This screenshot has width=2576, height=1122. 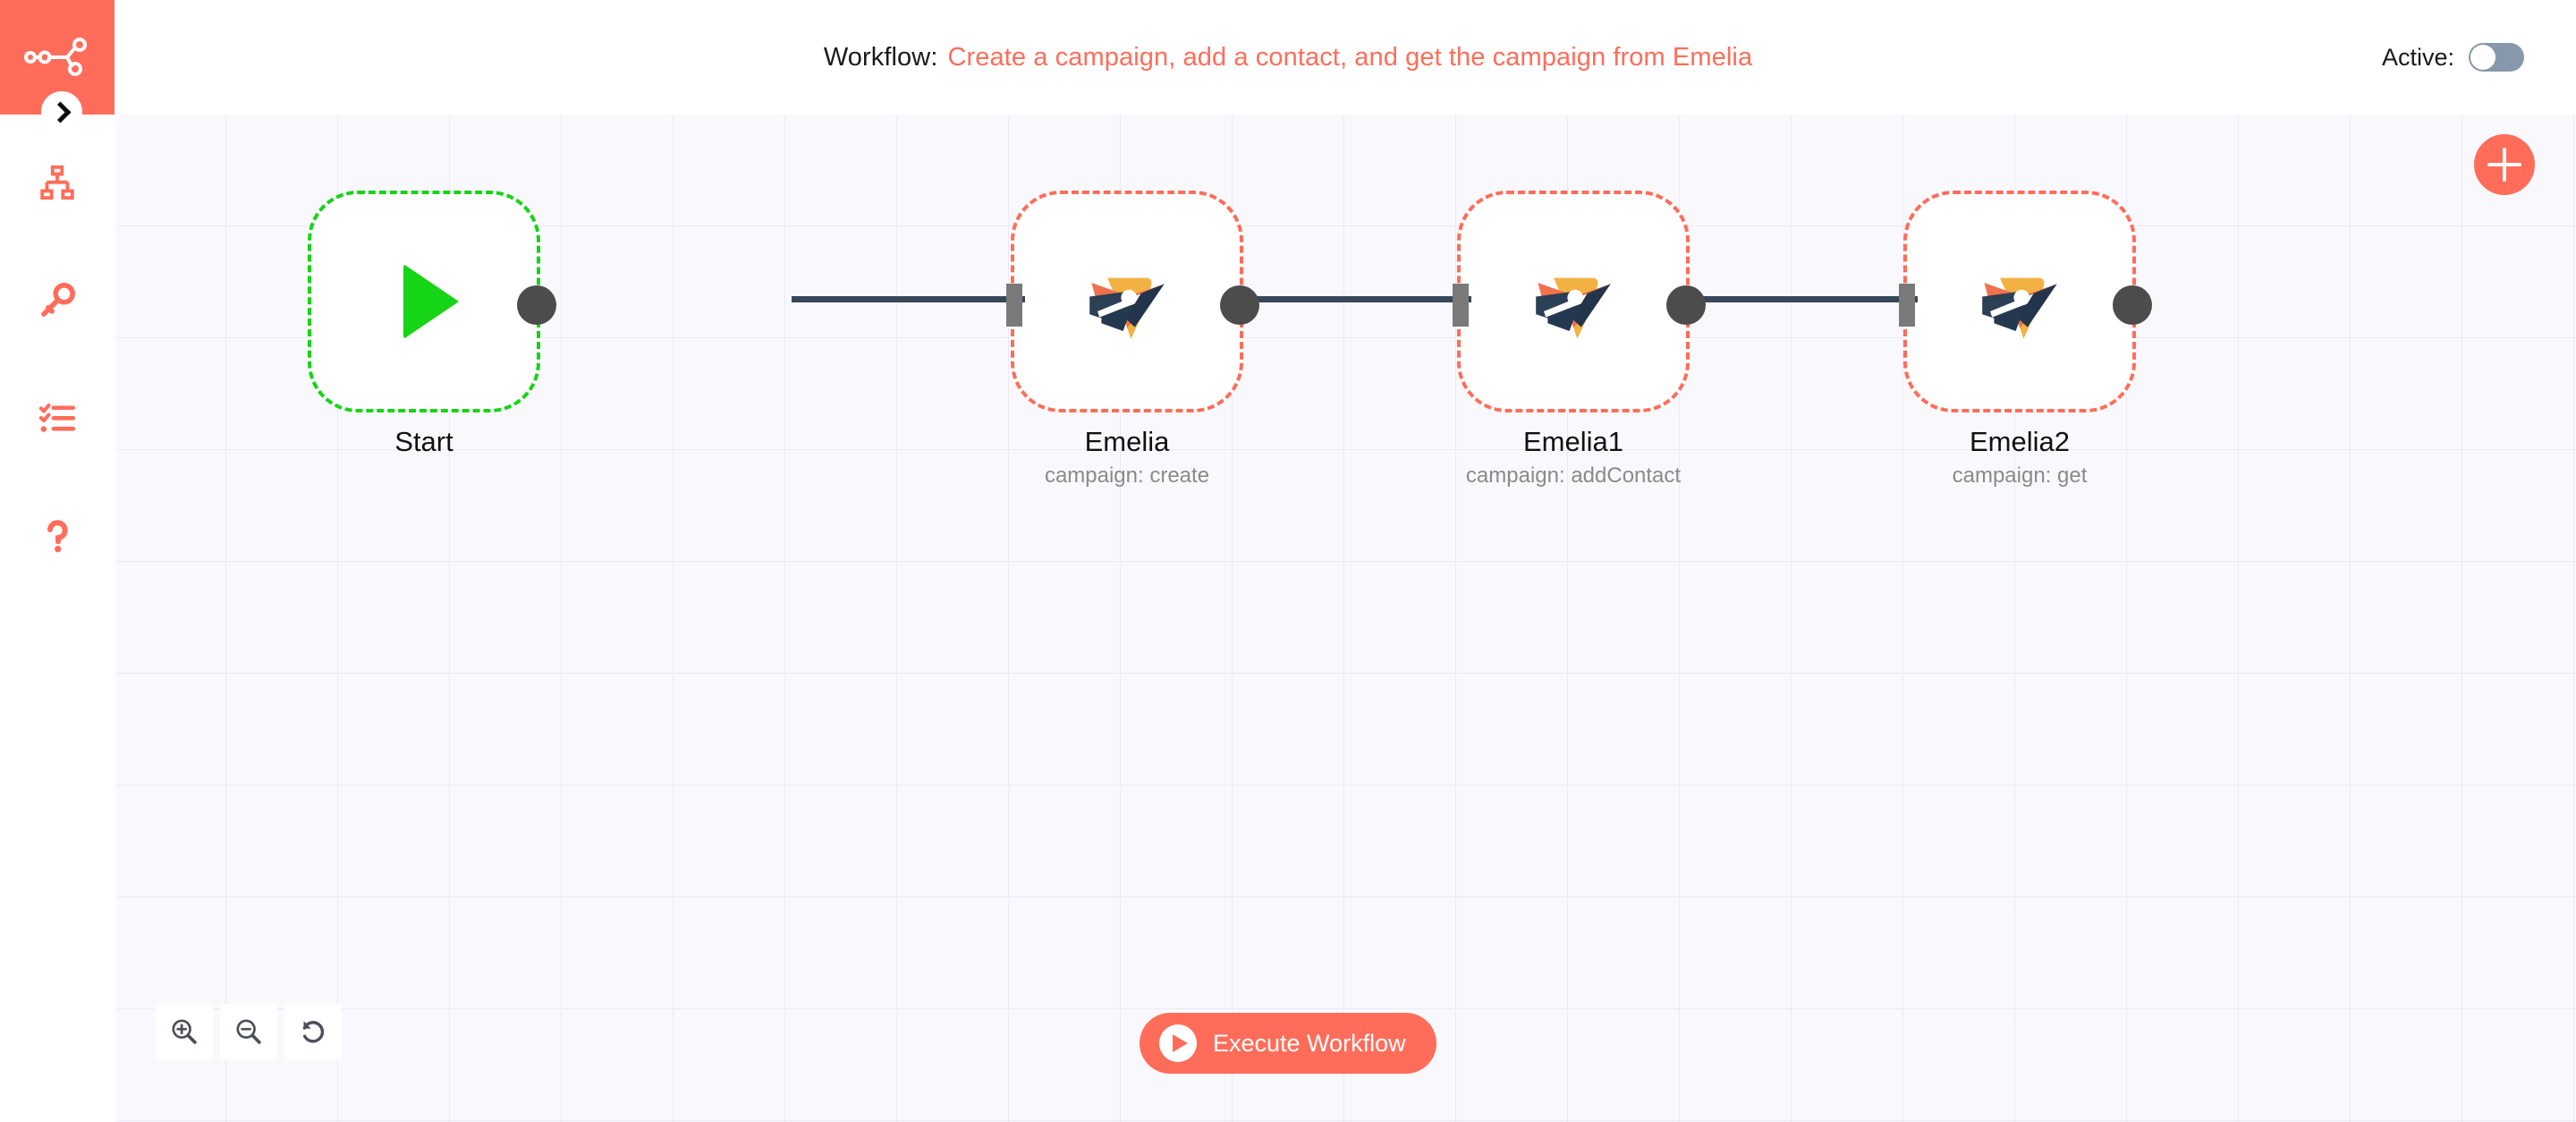 What do you see at coordinates (1239, 305) in the screenshot?
I see `output-endpoint-emelia` at bounding box center [1239, 305].